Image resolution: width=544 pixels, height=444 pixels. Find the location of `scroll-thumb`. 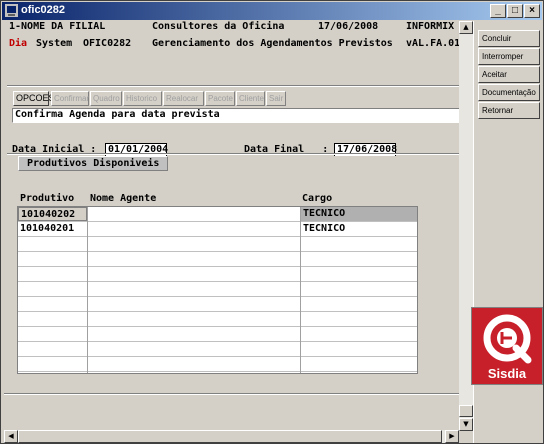

scroll-thumb is located at coordinates (466, 411).